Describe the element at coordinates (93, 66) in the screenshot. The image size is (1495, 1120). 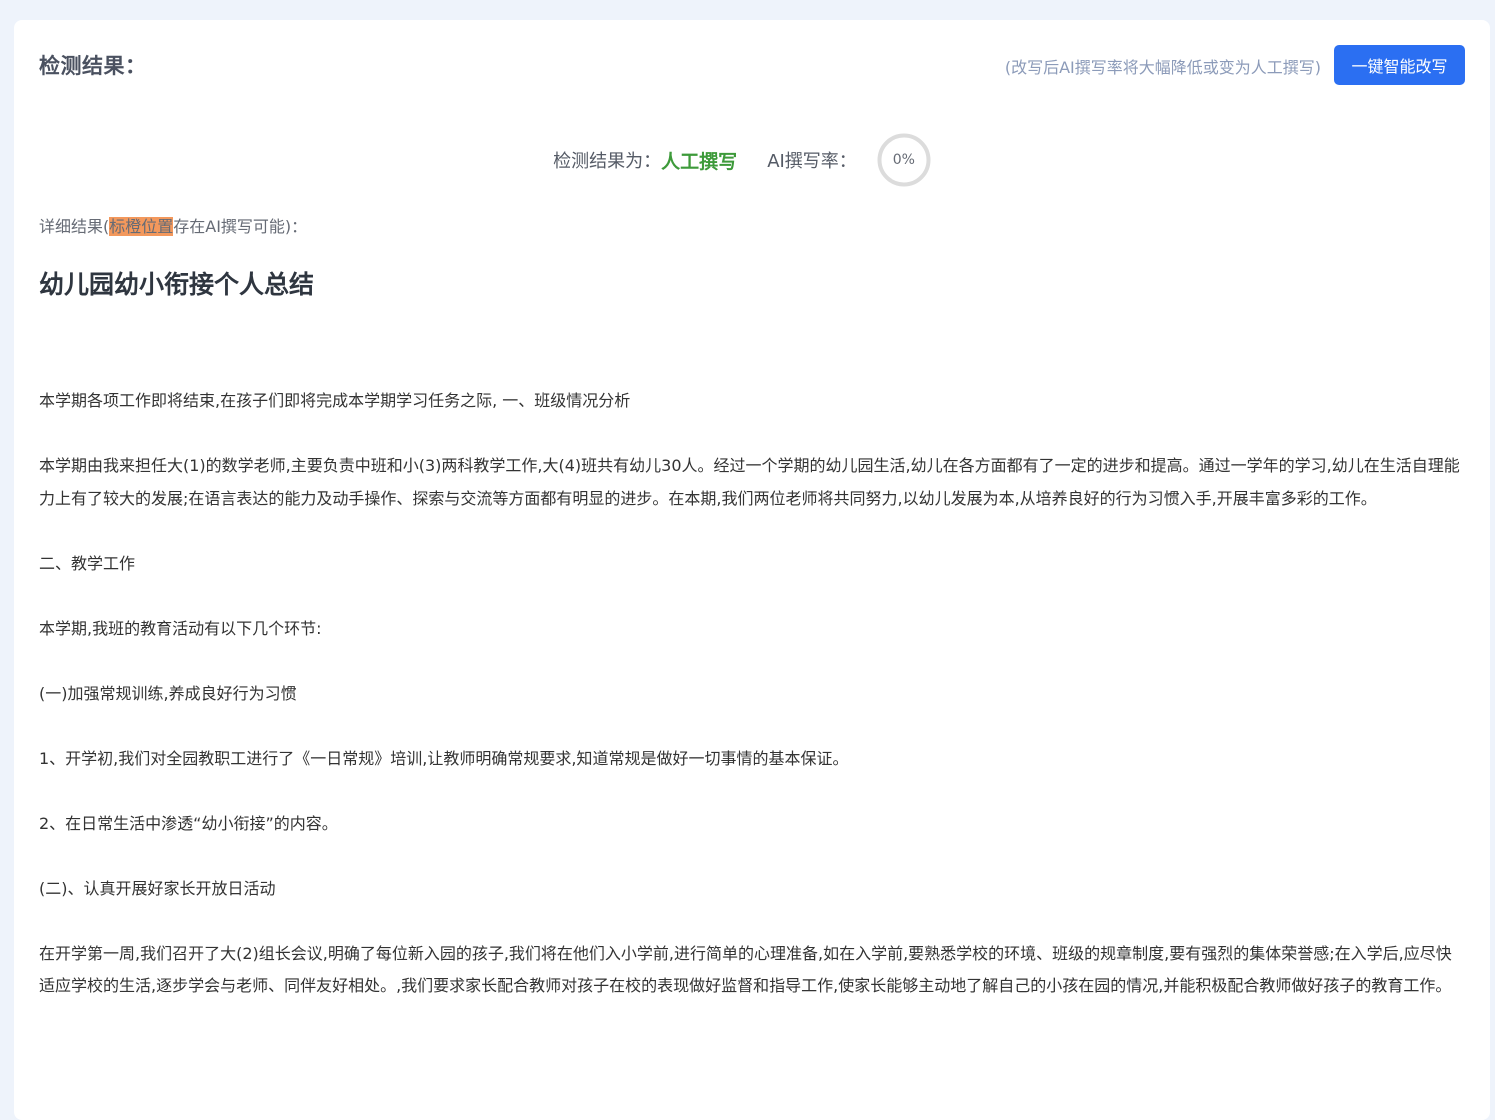
I see `result-title: 检测结果：` at that location.